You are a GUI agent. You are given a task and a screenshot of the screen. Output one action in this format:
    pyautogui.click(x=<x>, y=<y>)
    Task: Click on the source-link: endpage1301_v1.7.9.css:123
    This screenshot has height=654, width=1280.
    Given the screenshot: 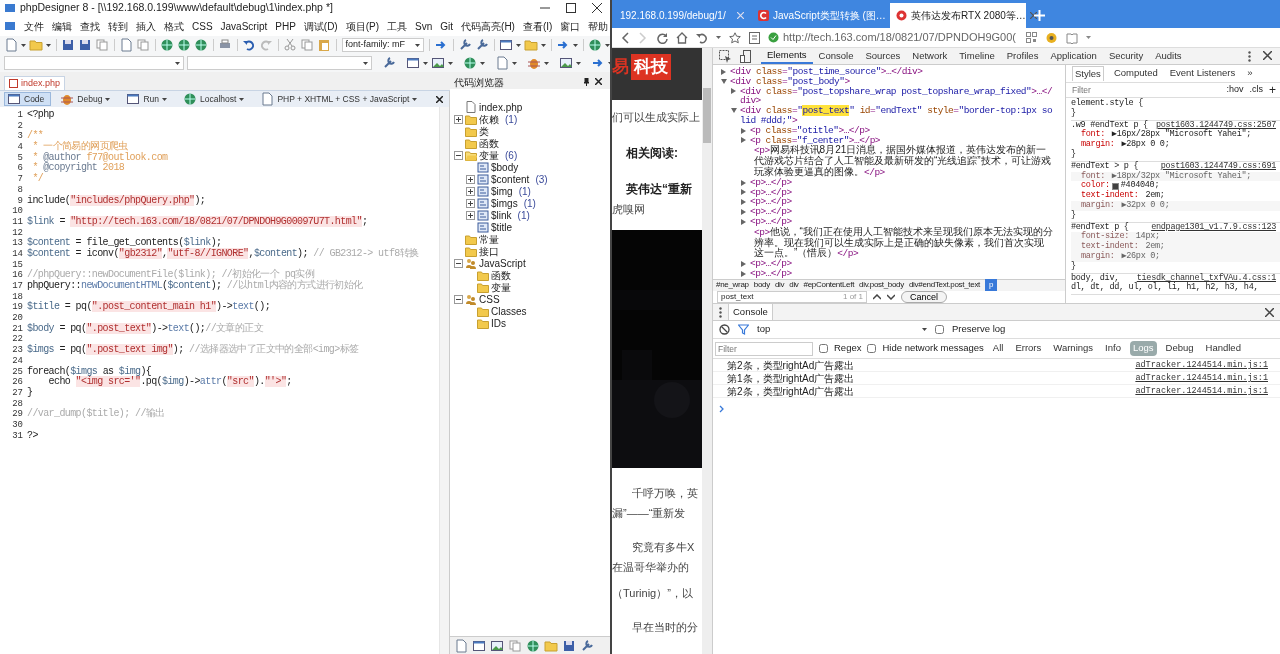 What is the action you would take?
    pyautogui.click(x=1213, y=227)
    